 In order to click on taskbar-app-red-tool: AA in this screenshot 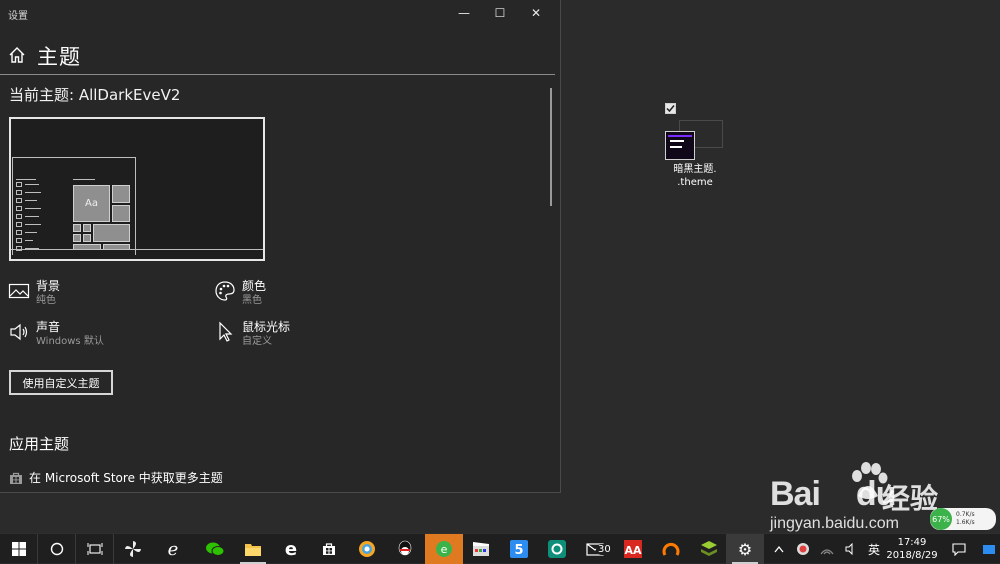, I will do `click(633, 549)`.